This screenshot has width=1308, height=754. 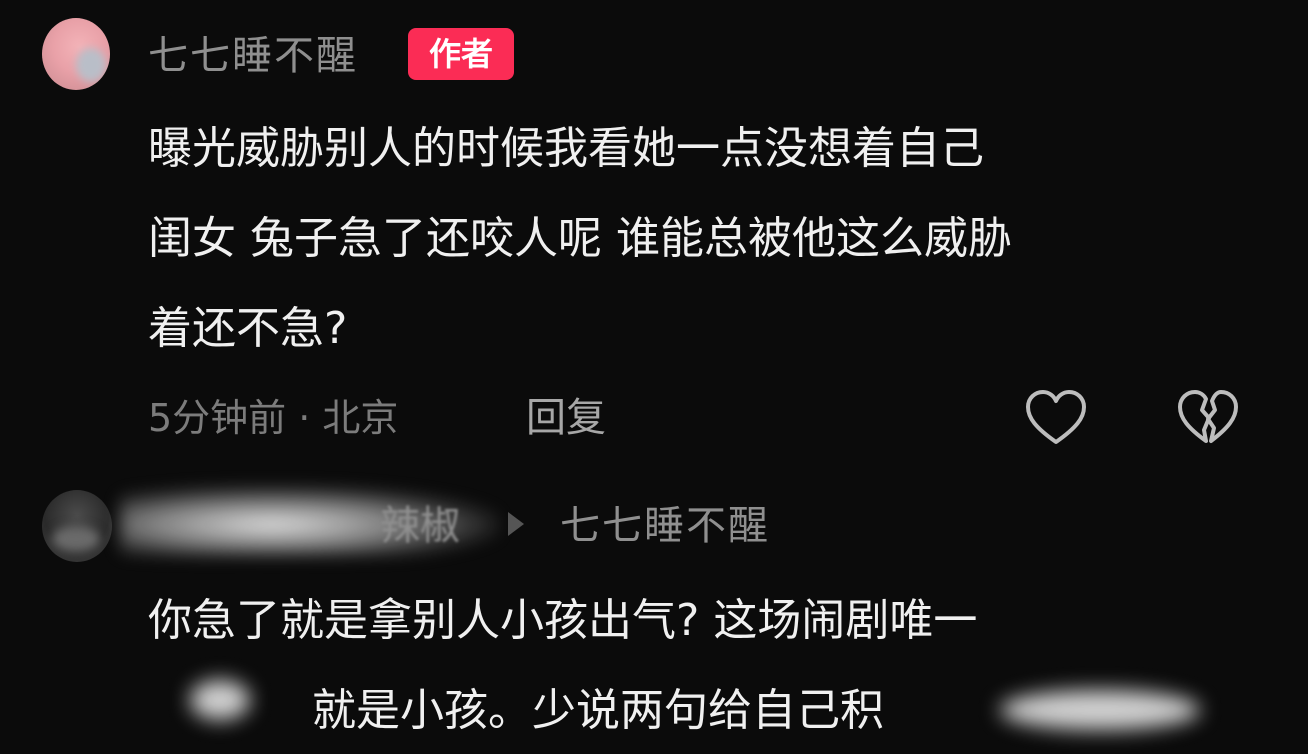 What do you see at coordinates (1208, 418) in the screenshot?
I see `broken-heart-icon` at bounding box center [1208, 418].